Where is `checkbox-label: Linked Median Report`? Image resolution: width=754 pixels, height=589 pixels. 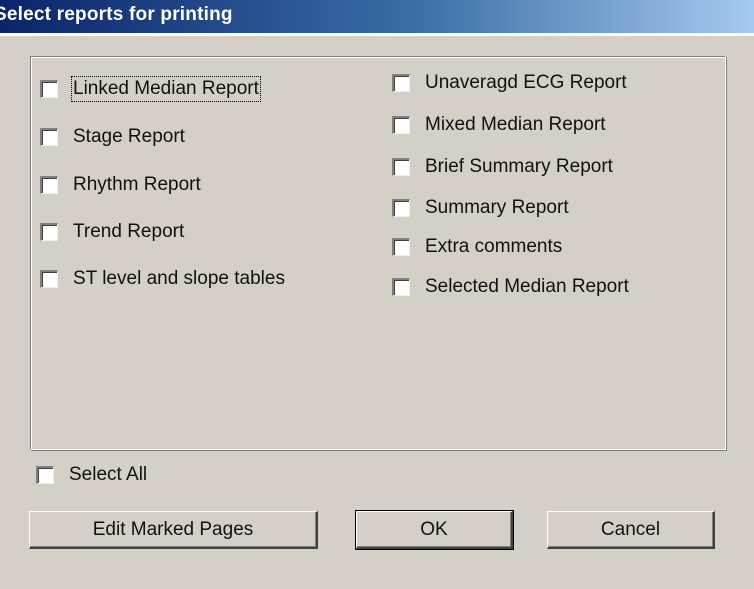 checkbox-label: Linked Median Report is located at coordinates (166, 89).